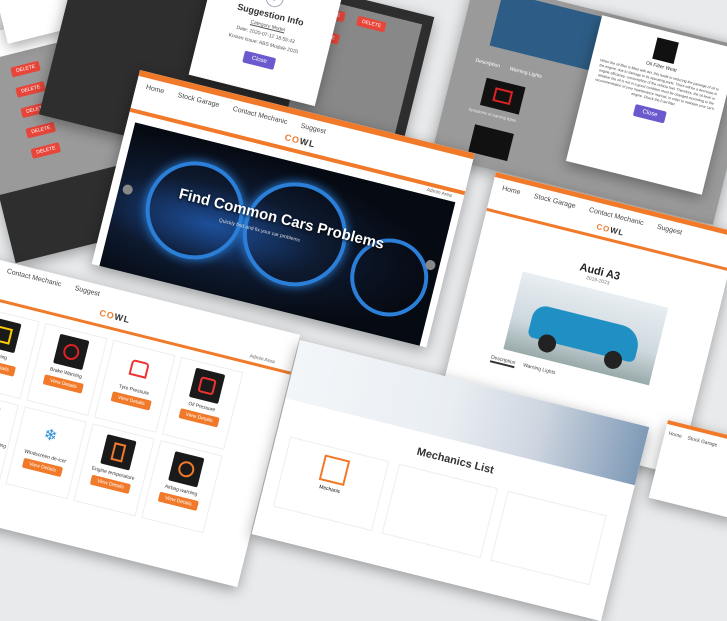 The width and height of the screenshot is (727, 621). Describe the element at coordinates (46, 453) in the screenshot. I see `warning-light-card: ❄ Windscreen de-icer View Details` at that location.